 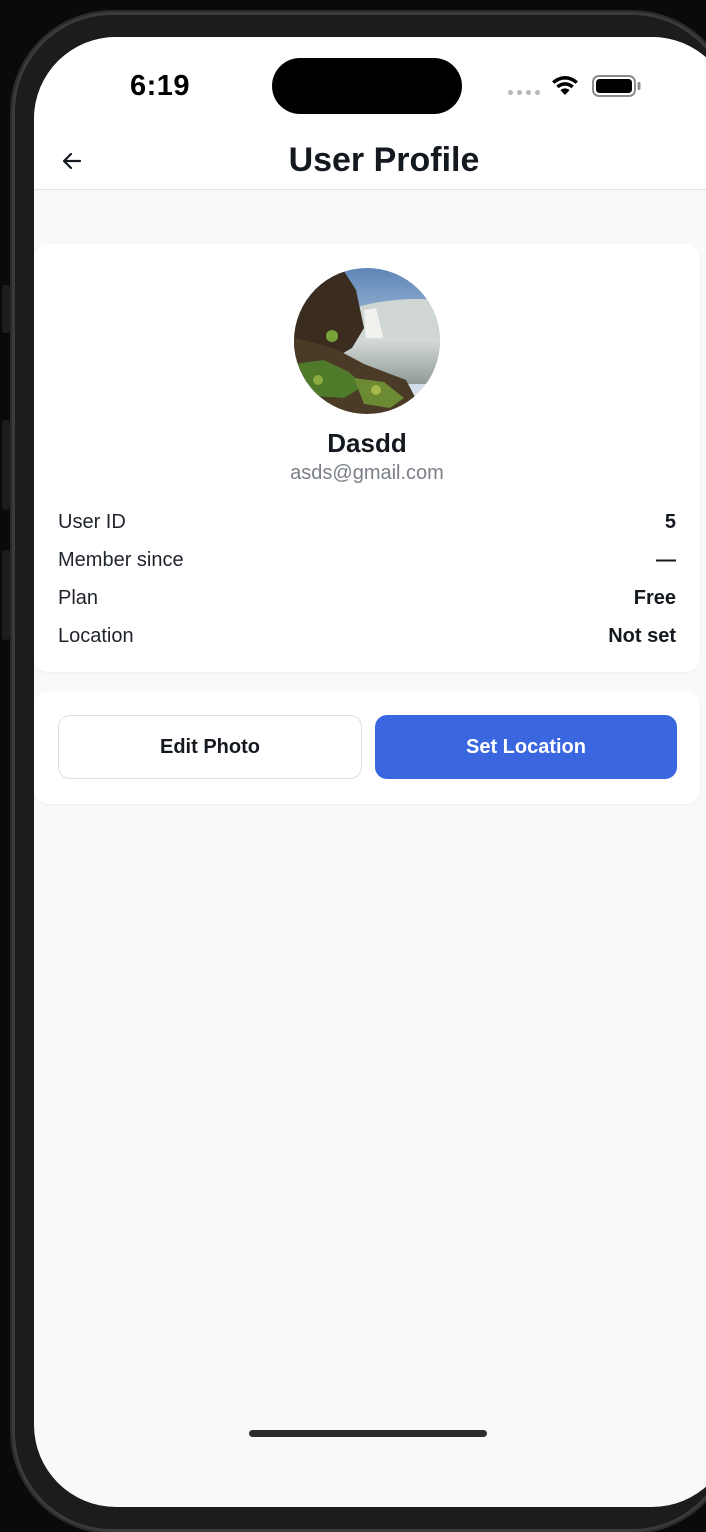 I want to click on cellular-signal-icon, so click(x=525, y=94).